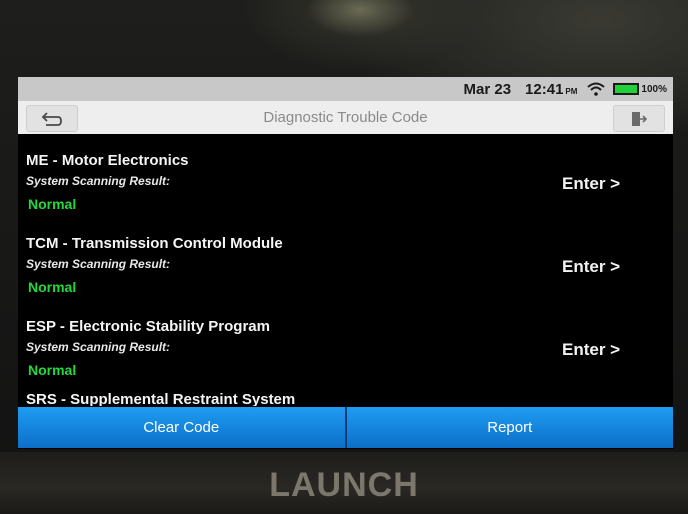  I want to click on system-item-srs: SRS - Supplemental Restraint System, so click(345, 394).